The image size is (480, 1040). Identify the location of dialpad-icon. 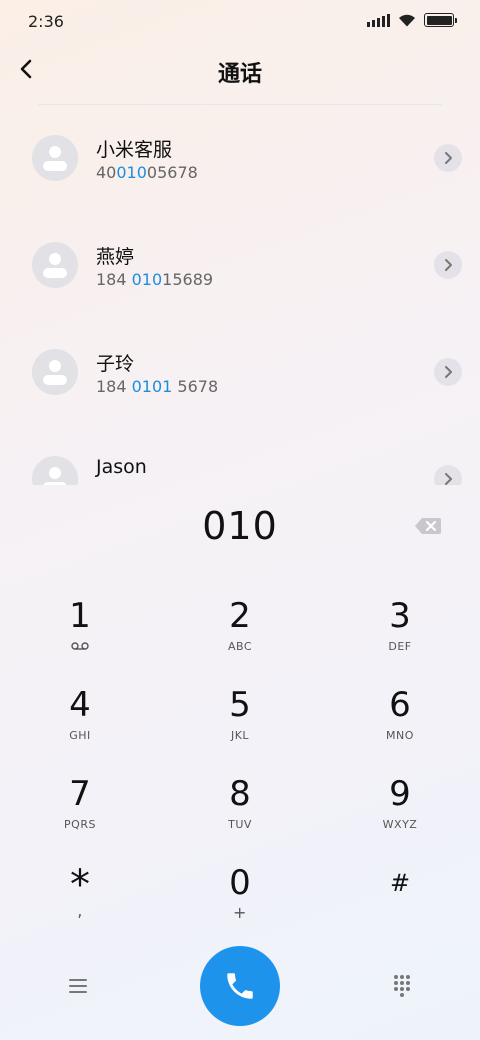
(402, 986).